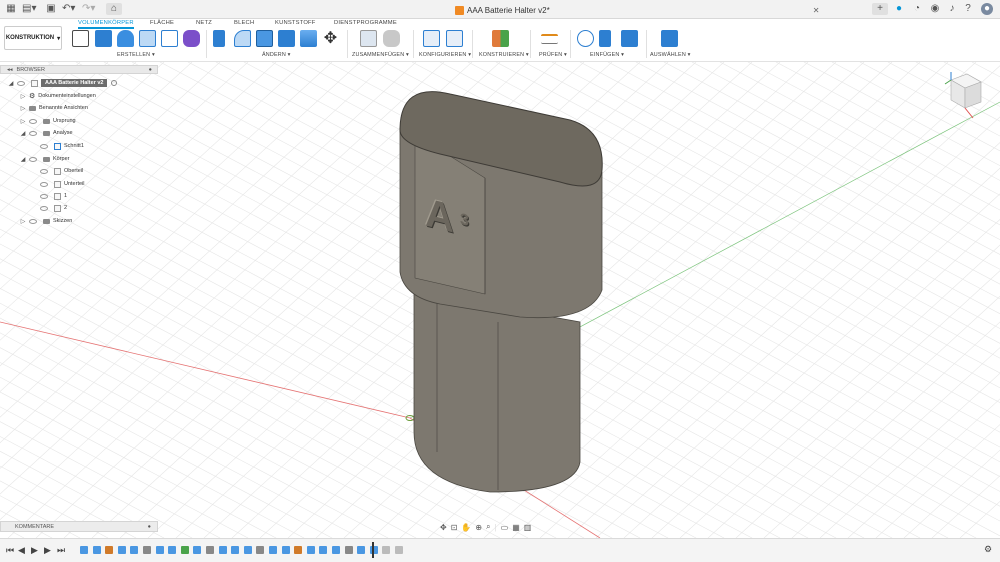 The width and height of the screenshot is (1000, 562). What do you see at coordinates (431, 38) in the screenshot?
I see `parameters-icon` at bounding box center [431, 38].